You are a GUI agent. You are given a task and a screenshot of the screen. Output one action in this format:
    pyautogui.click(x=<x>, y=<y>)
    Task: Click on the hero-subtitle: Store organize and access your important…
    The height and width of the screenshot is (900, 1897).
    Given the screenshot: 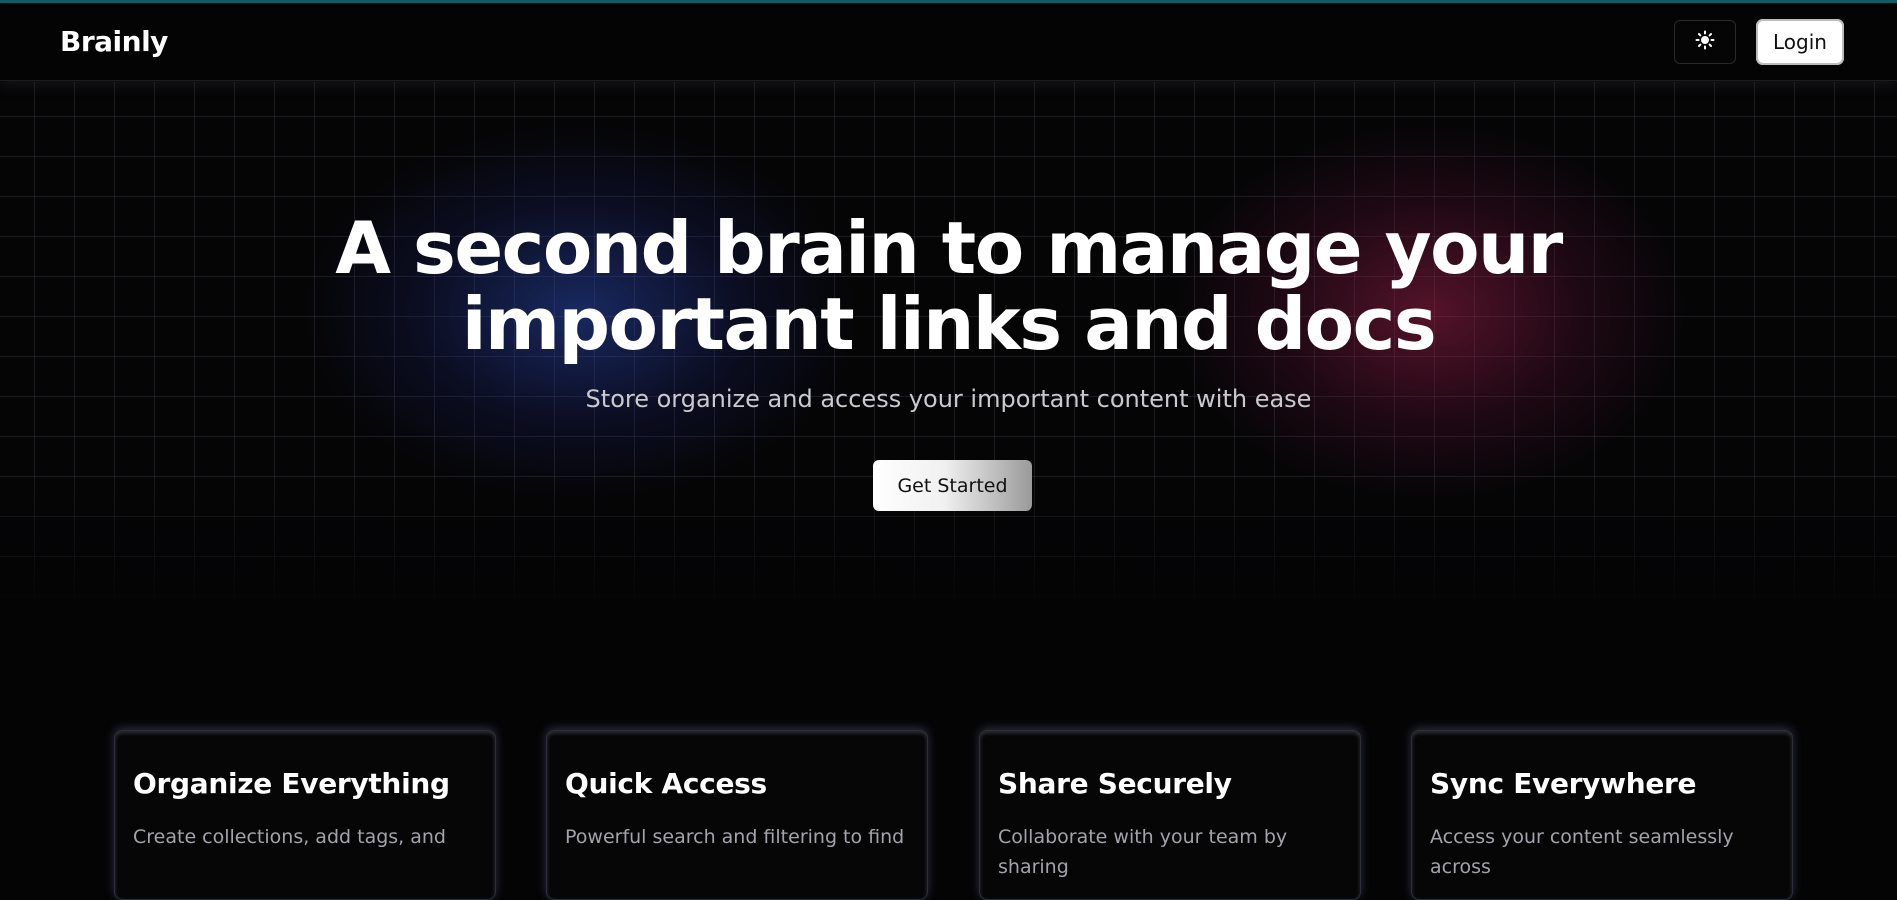 What is the action you would take?
    pyautogui.click(x=948, y=399)
    